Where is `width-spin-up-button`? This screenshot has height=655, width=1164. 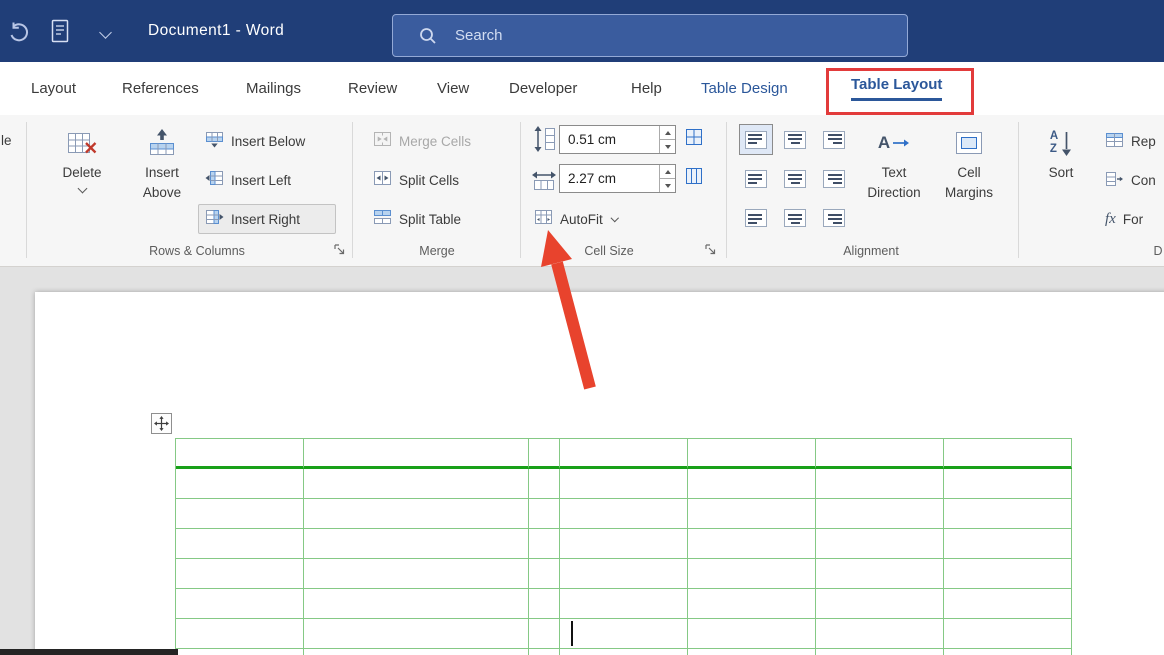
width-spin-up-button is located at coordinates (667, 172).